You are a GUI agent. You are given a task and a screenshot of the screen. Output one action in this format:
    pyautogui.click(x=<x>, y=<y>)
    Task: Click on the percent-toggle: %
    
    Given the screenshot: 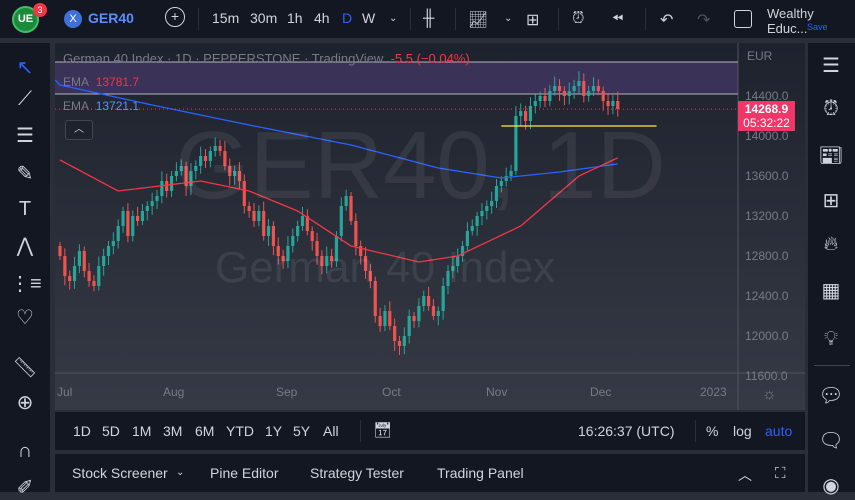 What is the action you would take?
    pyautogui.click(x=712, y=431)
    